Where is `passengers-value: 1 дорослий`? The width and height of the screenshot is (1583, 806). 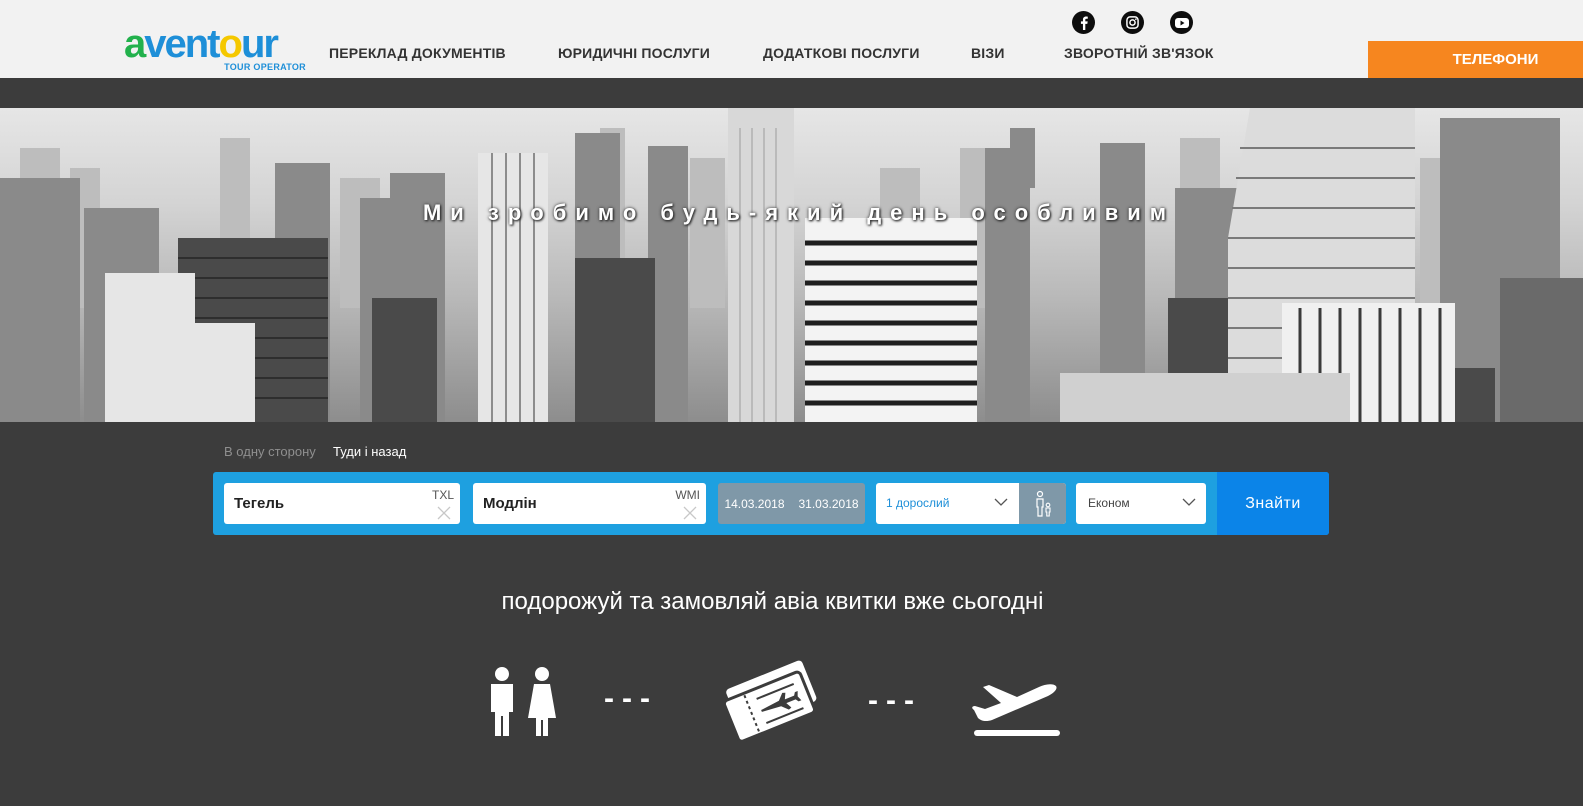
passengers-value: 1 дорослий is located at coordinates (918, 503).